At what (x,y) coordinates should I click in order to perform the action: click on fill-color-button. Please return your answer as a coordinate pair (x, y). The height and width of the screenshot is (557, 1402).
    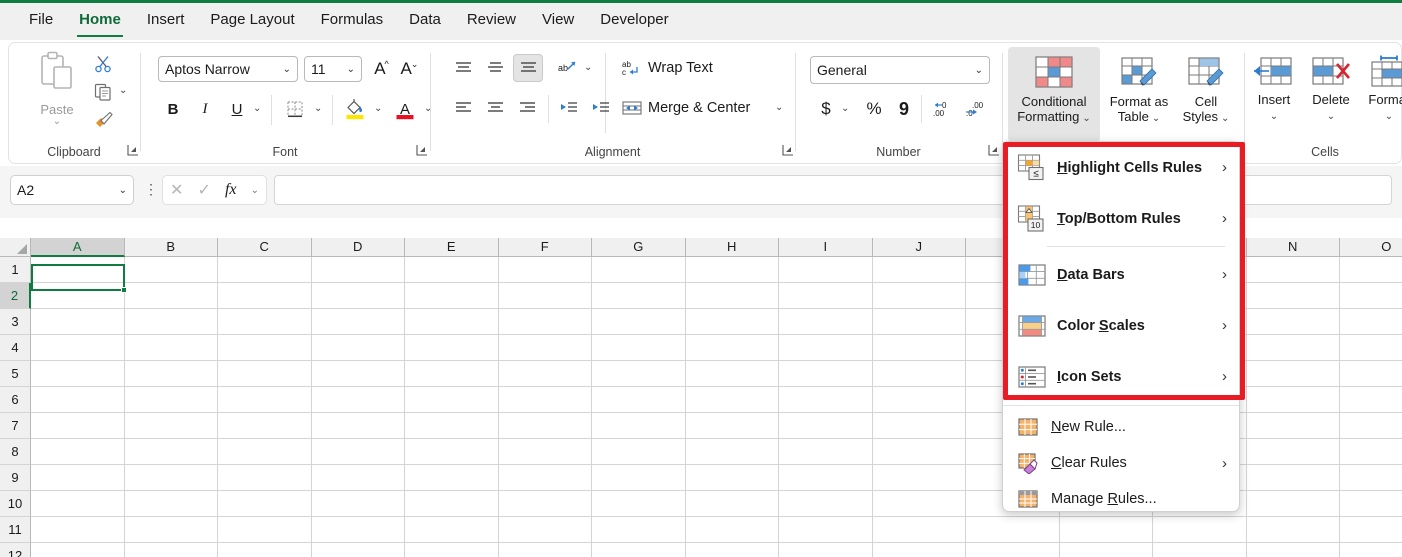
    Looking at the image, I should click on (355, 109).